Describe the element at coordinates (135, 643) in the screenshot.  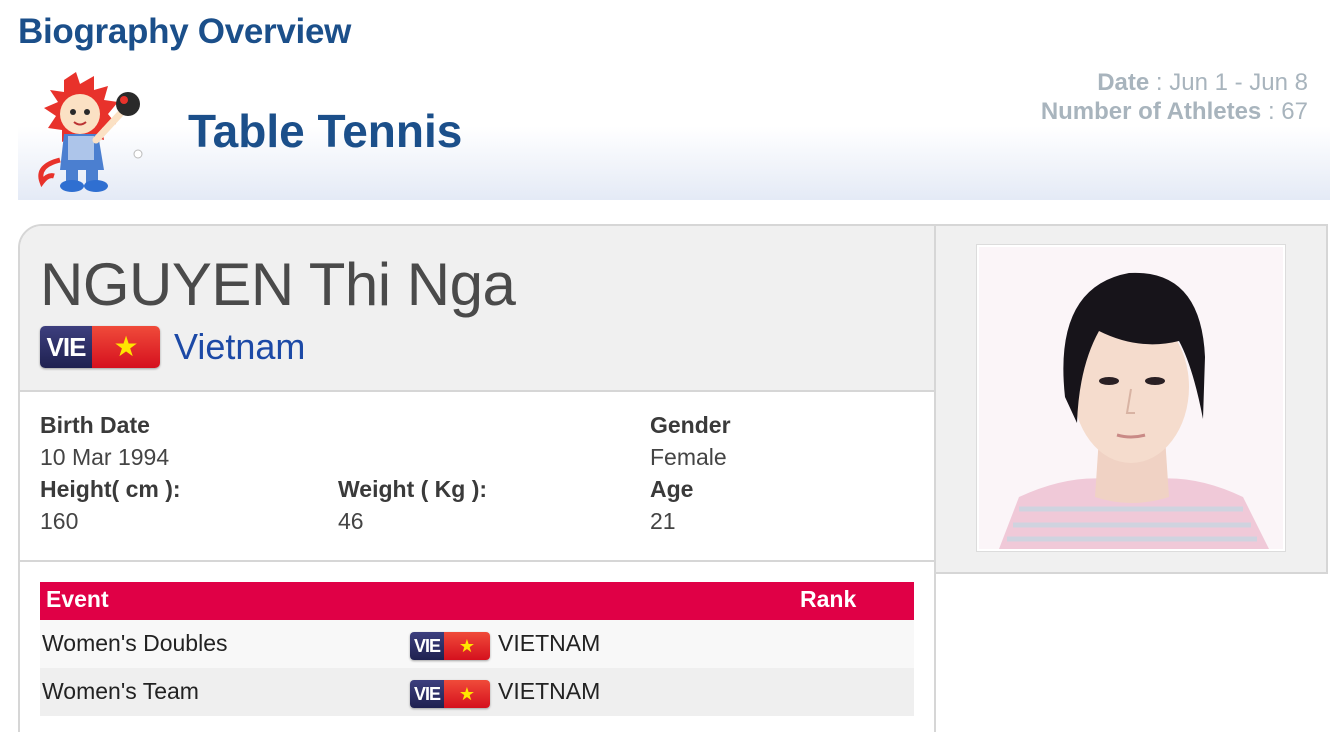
I see `event-name: Women's Doubles` at that location.